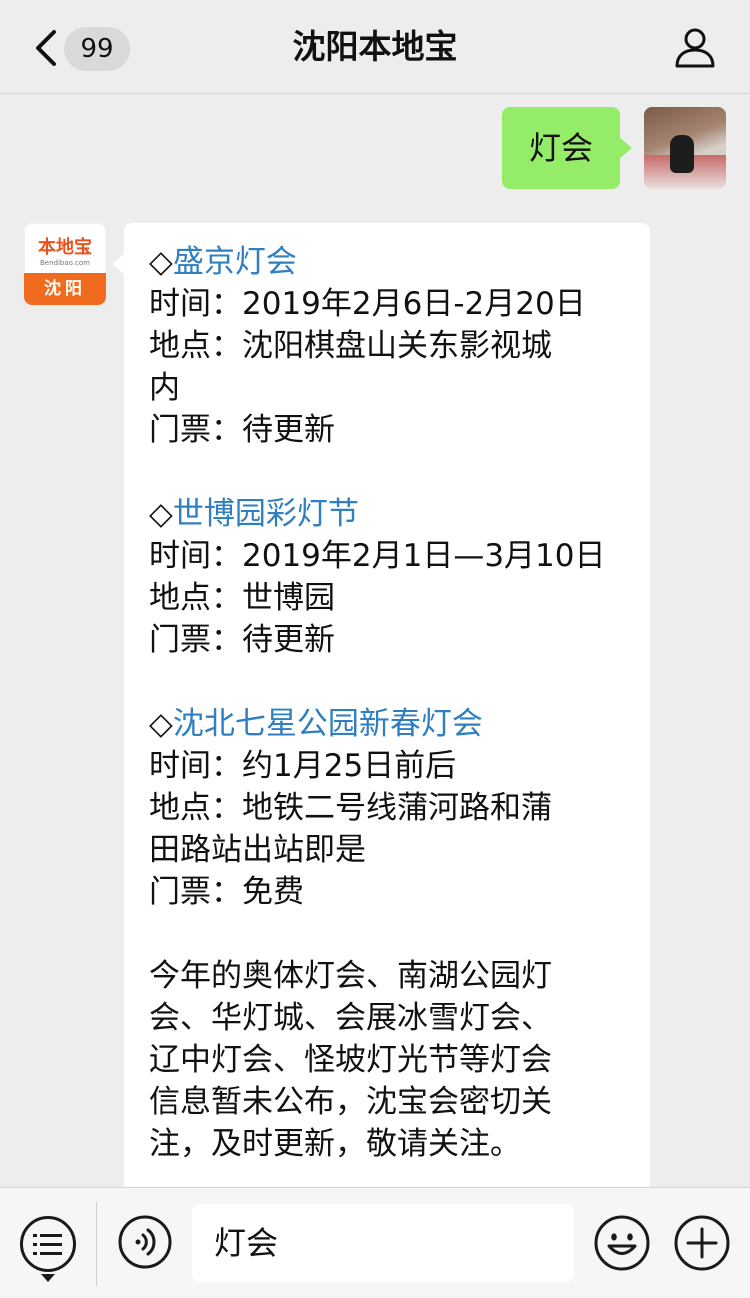  What do you see at coordinates (226, 892) in the screenshot?
I see `event-ticket: 门票：免费` at bounding box center [226, 892].